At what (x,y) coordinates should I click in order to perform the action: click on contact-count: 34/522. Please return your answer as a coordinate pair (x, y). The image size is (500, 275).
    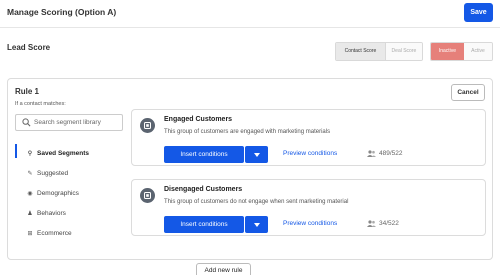
    Looking at the image, I should click on (383, 223).